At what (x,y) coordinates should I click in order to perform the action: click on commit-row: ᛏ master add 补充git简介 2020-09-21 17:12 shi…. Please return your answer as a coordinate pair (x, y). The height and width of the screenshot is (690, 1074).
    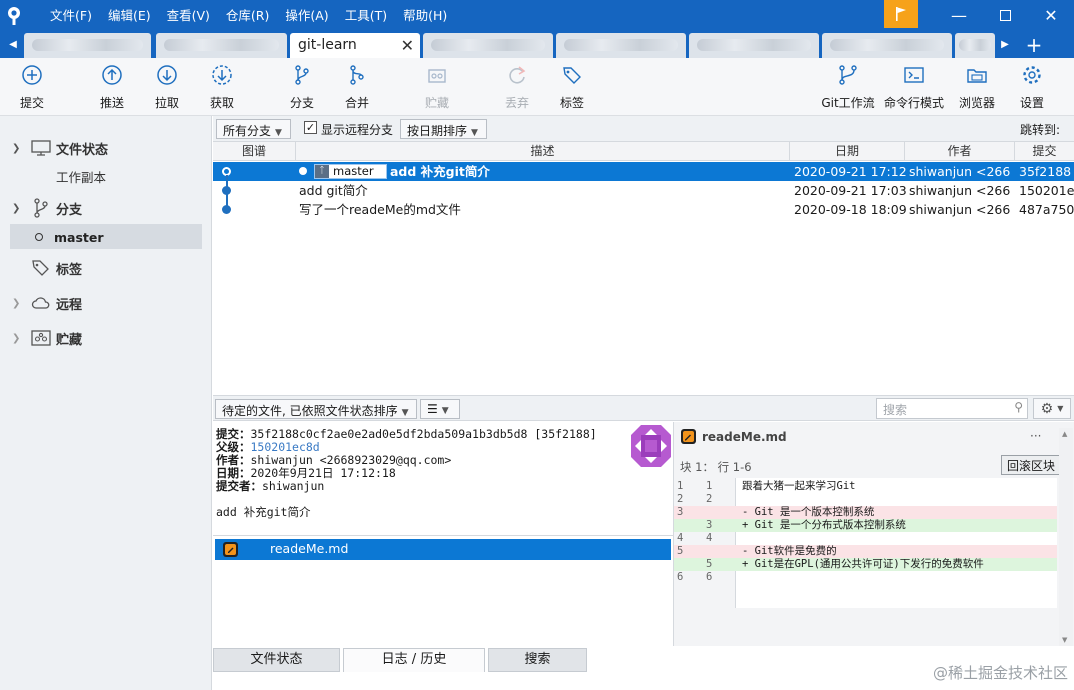
    Looking at the image, I should click on (643, 171).